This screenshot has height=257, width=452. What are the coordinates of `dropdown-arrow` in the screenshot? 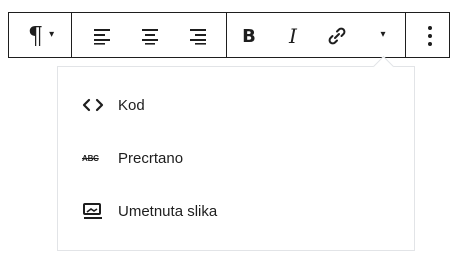 It's located at (383, 66).